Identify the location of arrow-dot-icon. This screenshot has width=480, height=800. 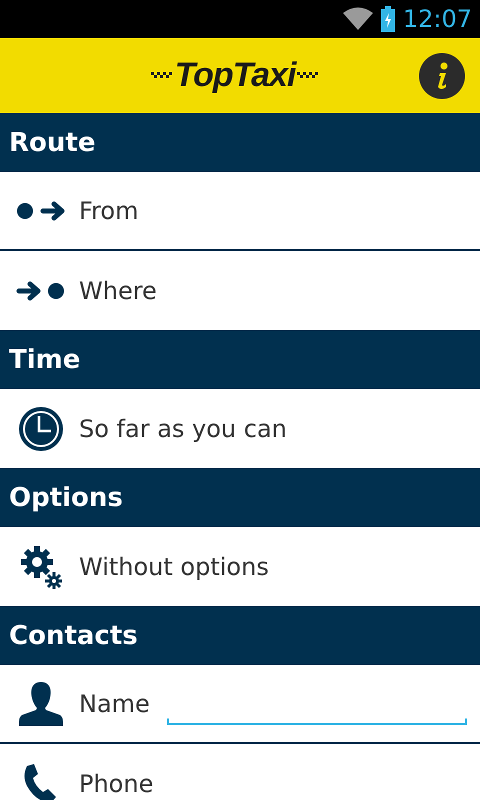
(41, 290).